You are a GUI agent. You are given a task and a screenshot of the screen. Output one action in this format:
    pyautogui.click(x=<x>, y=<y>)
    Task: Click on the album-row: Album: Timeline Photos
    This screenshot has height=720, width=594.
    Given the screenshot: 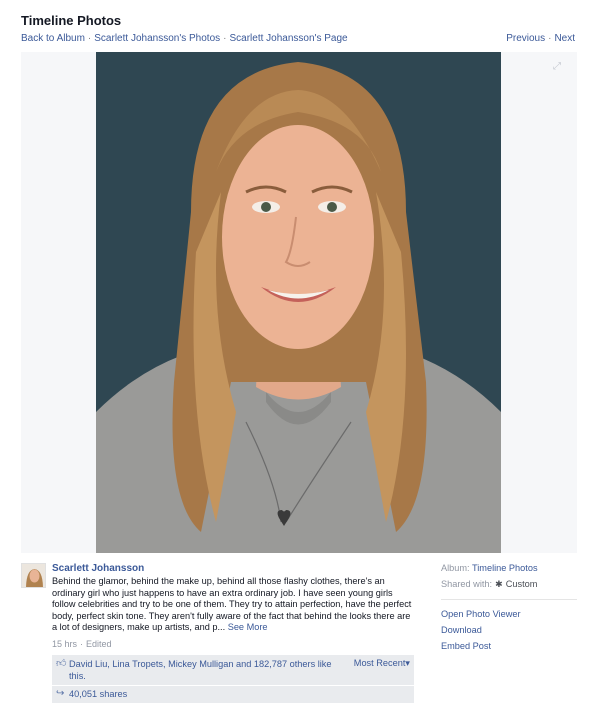 What is the action you would take?
    pyautogui.click(x=489, y=568)
    